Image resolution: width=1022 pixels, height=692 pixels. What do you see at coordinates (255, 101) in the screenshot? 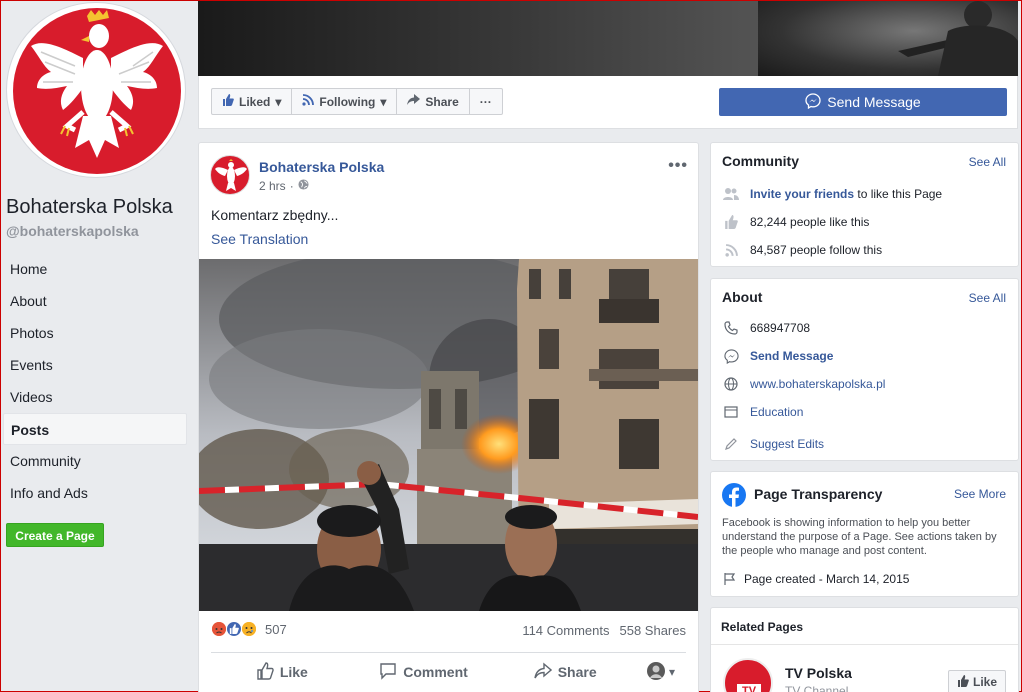
I see `liked-label: Liked` at bounding box center [255, 101].